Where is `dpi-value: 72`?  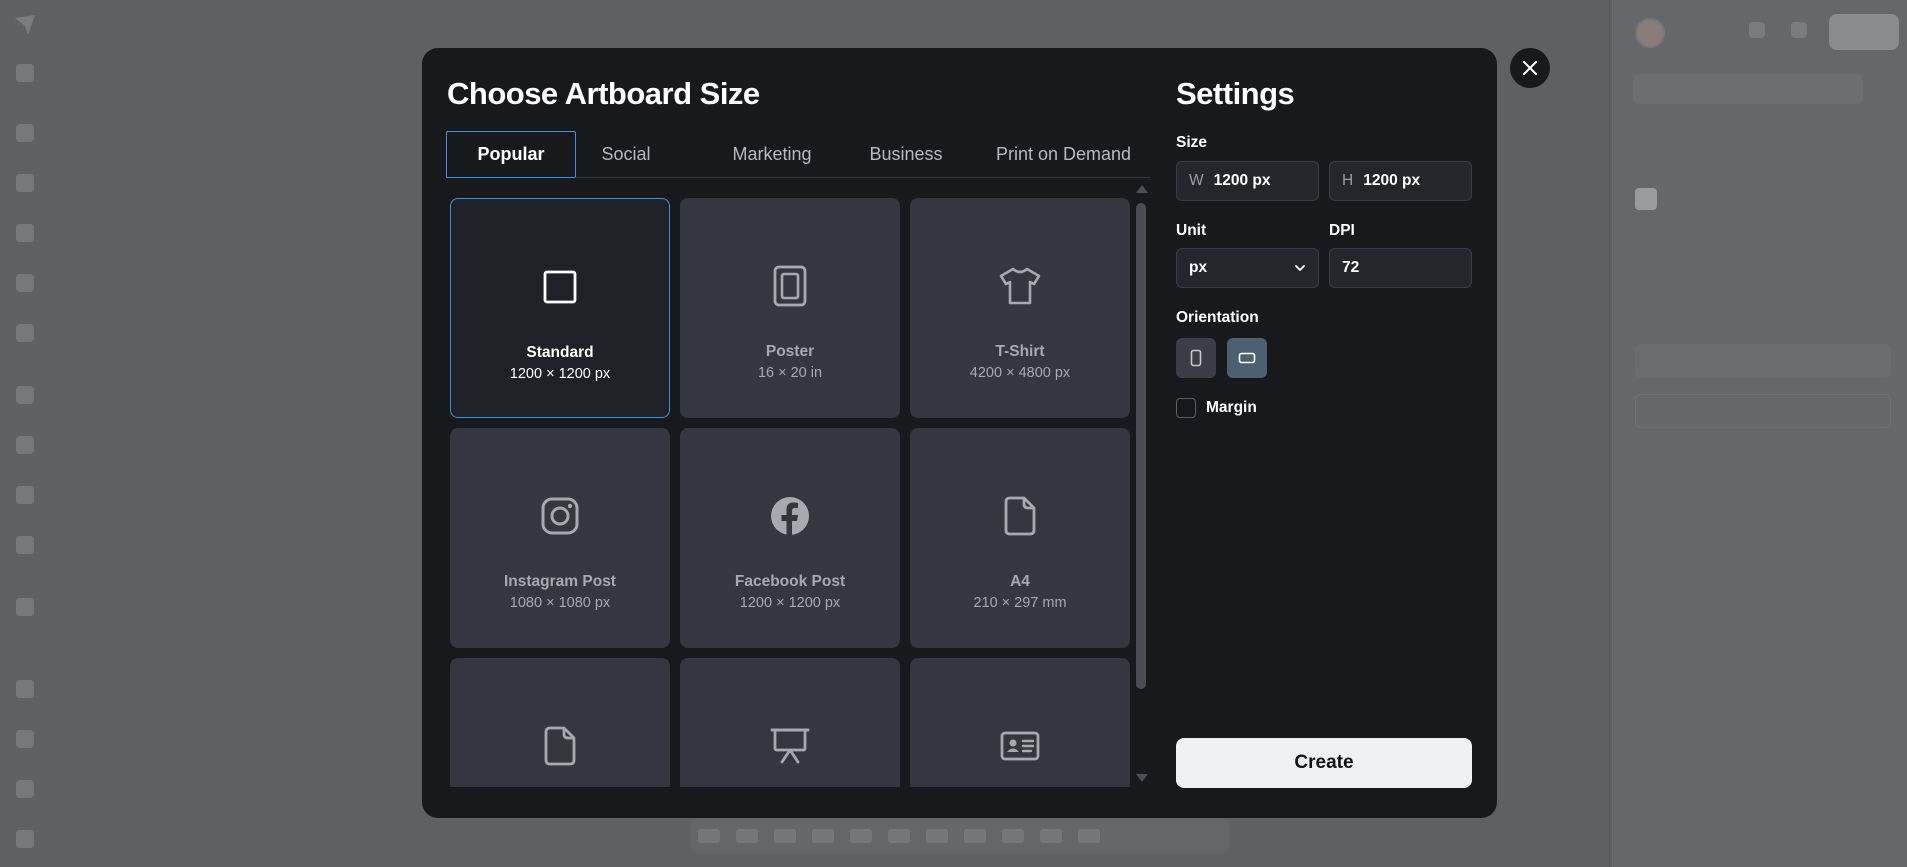 dpi-value: 72 is located at coordinates (1351, 267).